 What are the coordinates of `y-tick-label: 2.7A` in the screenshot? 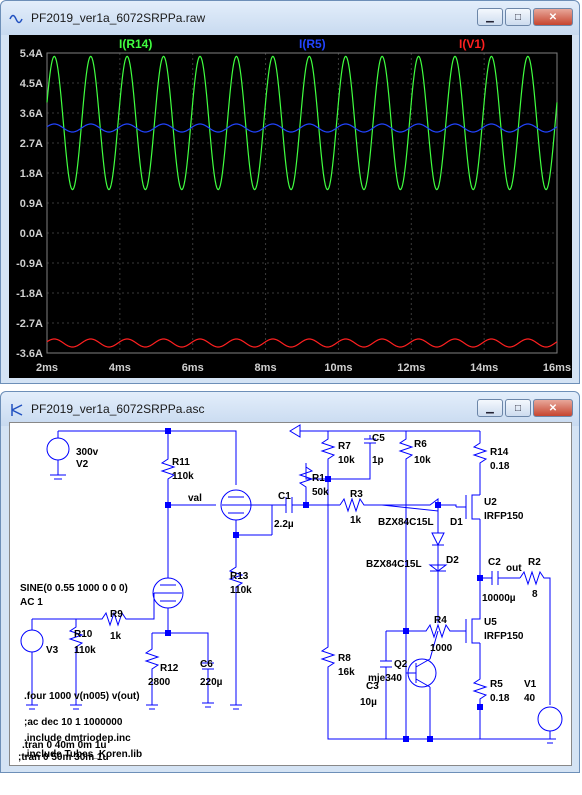 It's located at (31, 144).